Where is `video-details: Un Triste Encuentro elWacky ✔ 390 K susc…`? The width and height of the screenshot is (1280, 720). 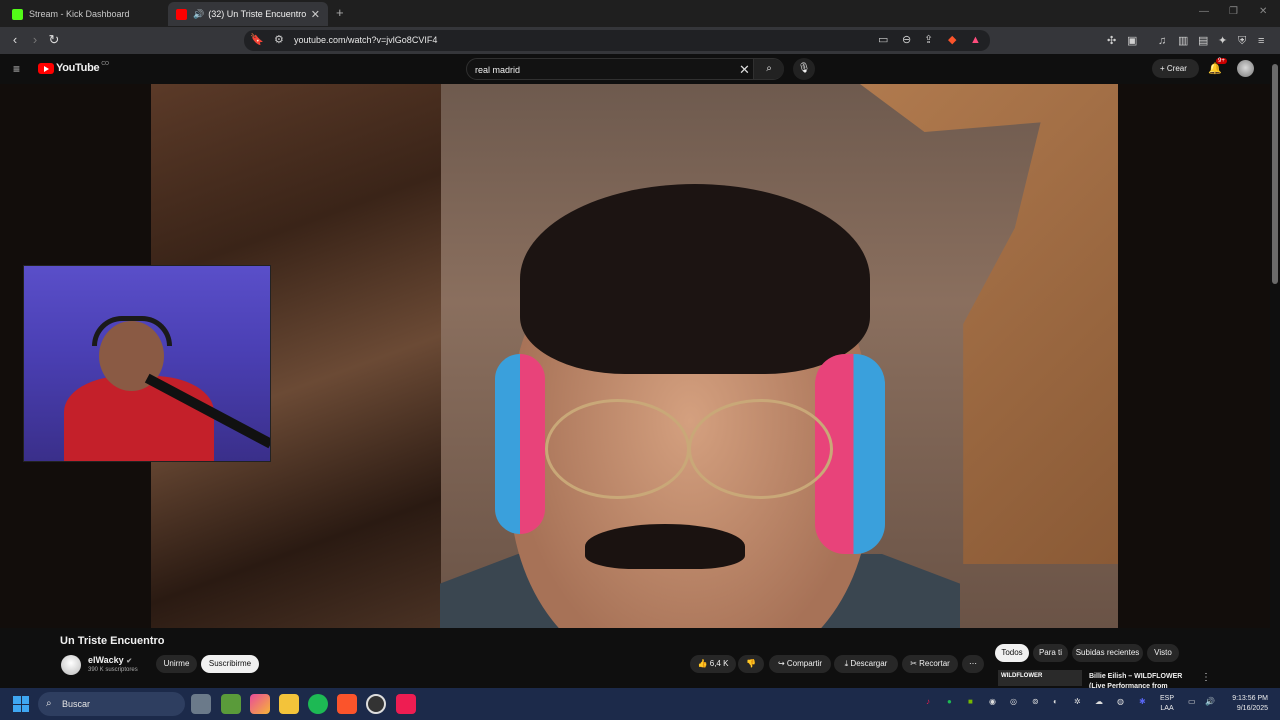 video-details: Un Triste Encuentro elWacky ✔ 390 K susc… is located at coordinates (635, 659).